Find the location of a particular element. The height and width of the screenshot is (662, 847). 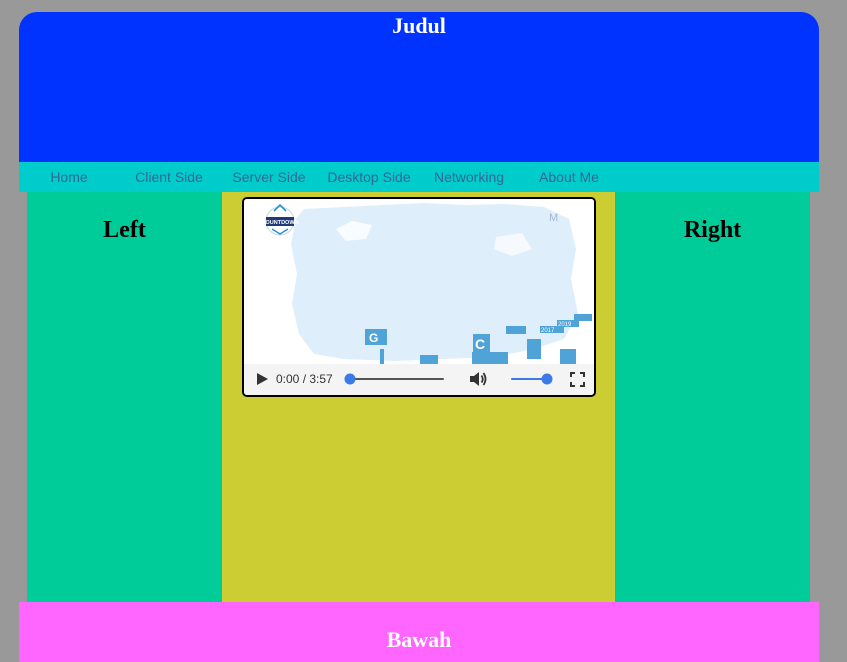

page-title: Judul is located at coordinates (419, 25).